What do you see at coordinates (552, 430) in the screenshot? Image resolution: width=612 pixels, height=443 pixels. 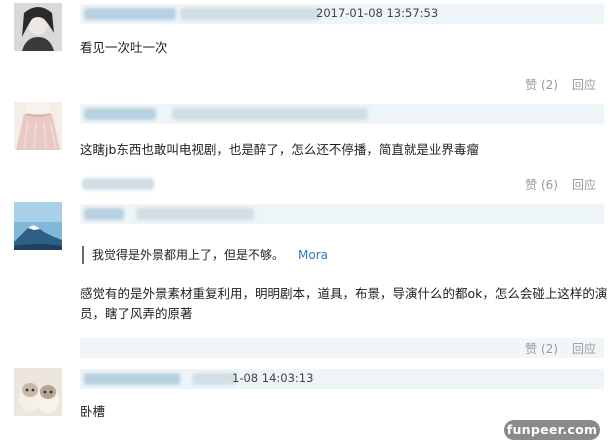 I see `watermark: funpeer.com` at bounding box center [552, 430].